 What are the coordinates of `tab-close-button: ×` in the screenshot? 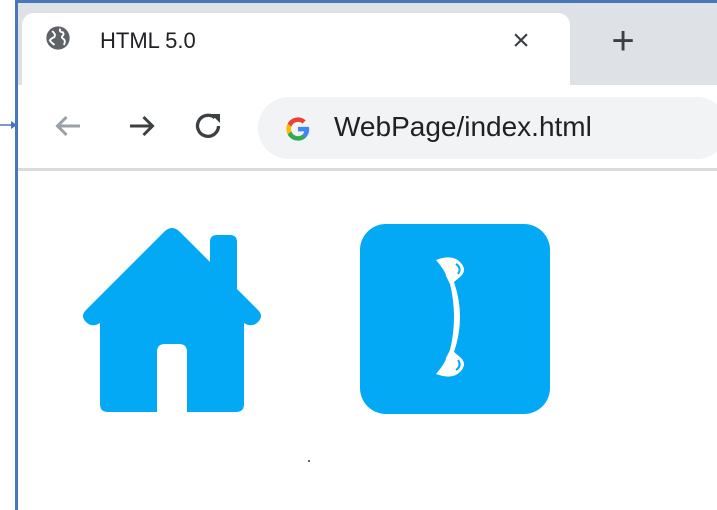 It's located at (521, 41).